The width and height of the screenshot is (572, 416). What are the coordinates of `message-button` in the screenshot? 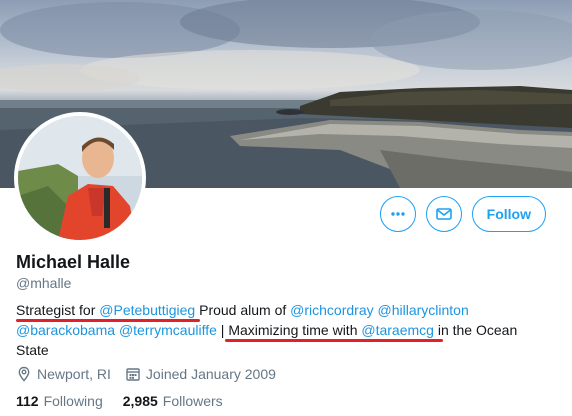 It's located at (443, 214).